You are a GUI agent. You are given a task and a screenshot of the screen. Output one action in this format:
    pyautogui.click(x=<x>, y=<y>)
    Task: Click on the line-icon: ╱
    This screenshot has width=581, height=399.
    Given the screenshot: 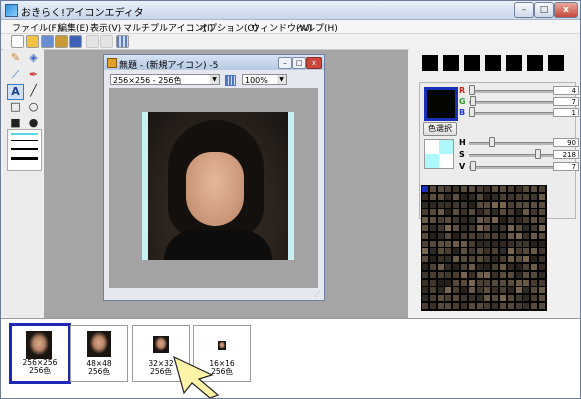 What is the action you would take?
    pyautogui.click(x=33, y=91)
    